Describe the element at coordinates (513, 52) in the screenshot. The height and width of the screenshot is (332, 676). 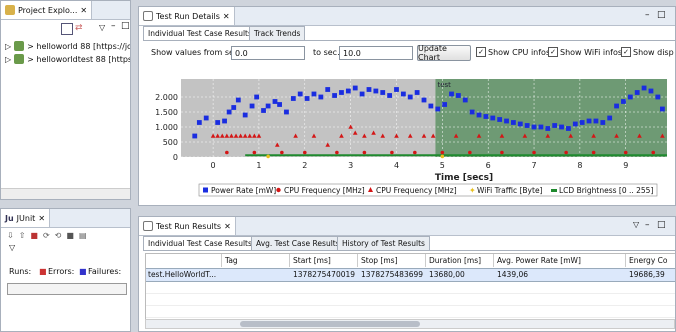
I see `show-cpu-checkbox: ✓ Show CPU infos` at that location.